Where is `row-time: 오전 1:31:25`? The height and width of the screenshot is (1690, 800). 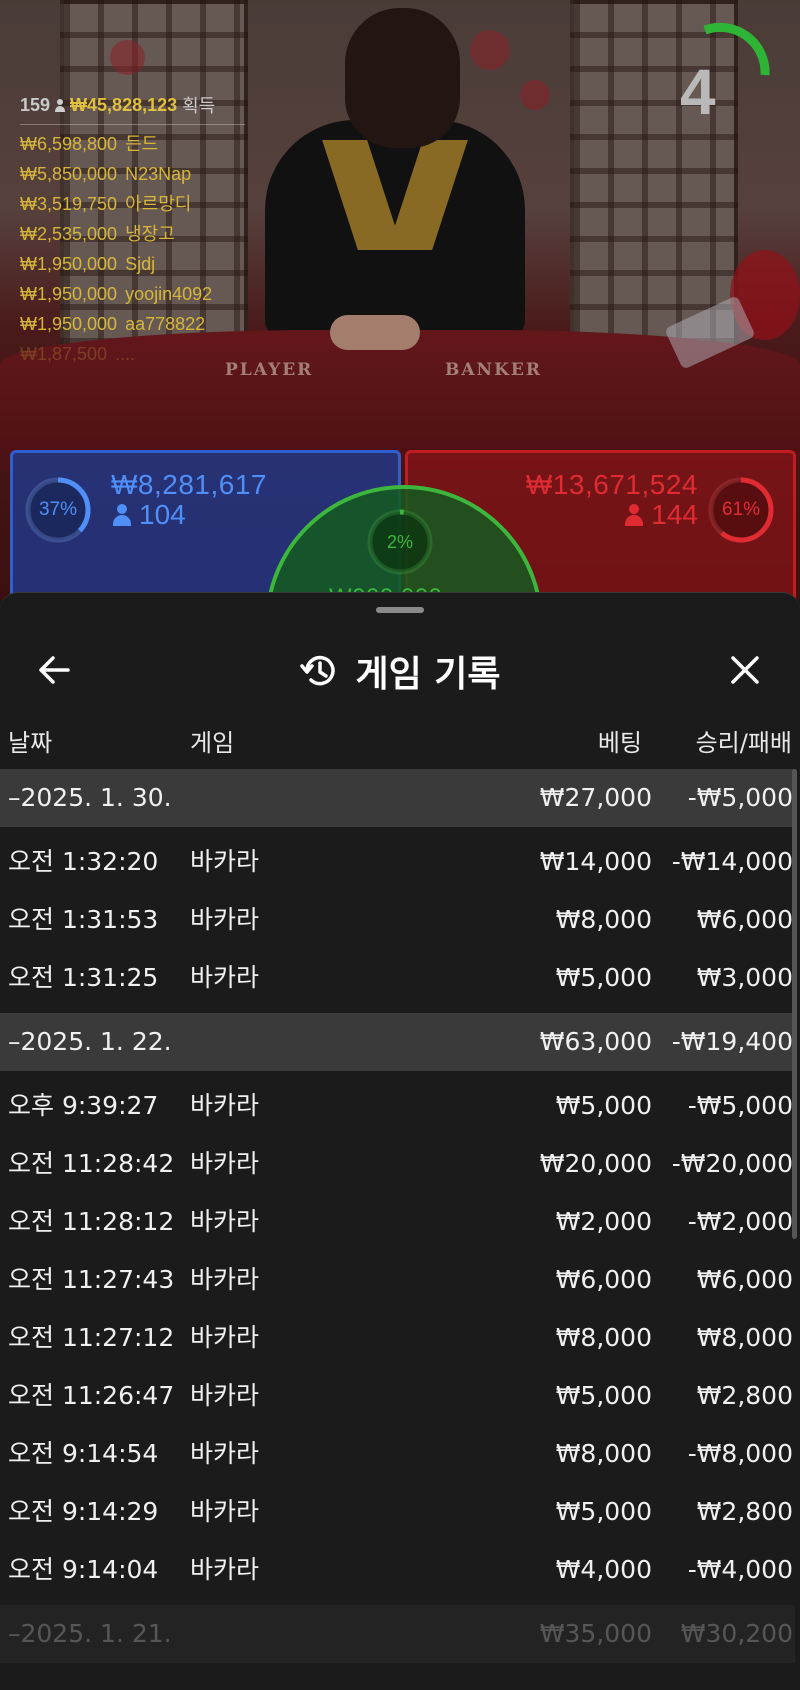
row-time: 오전 1:31:25 is located at coordinates (83, 977).